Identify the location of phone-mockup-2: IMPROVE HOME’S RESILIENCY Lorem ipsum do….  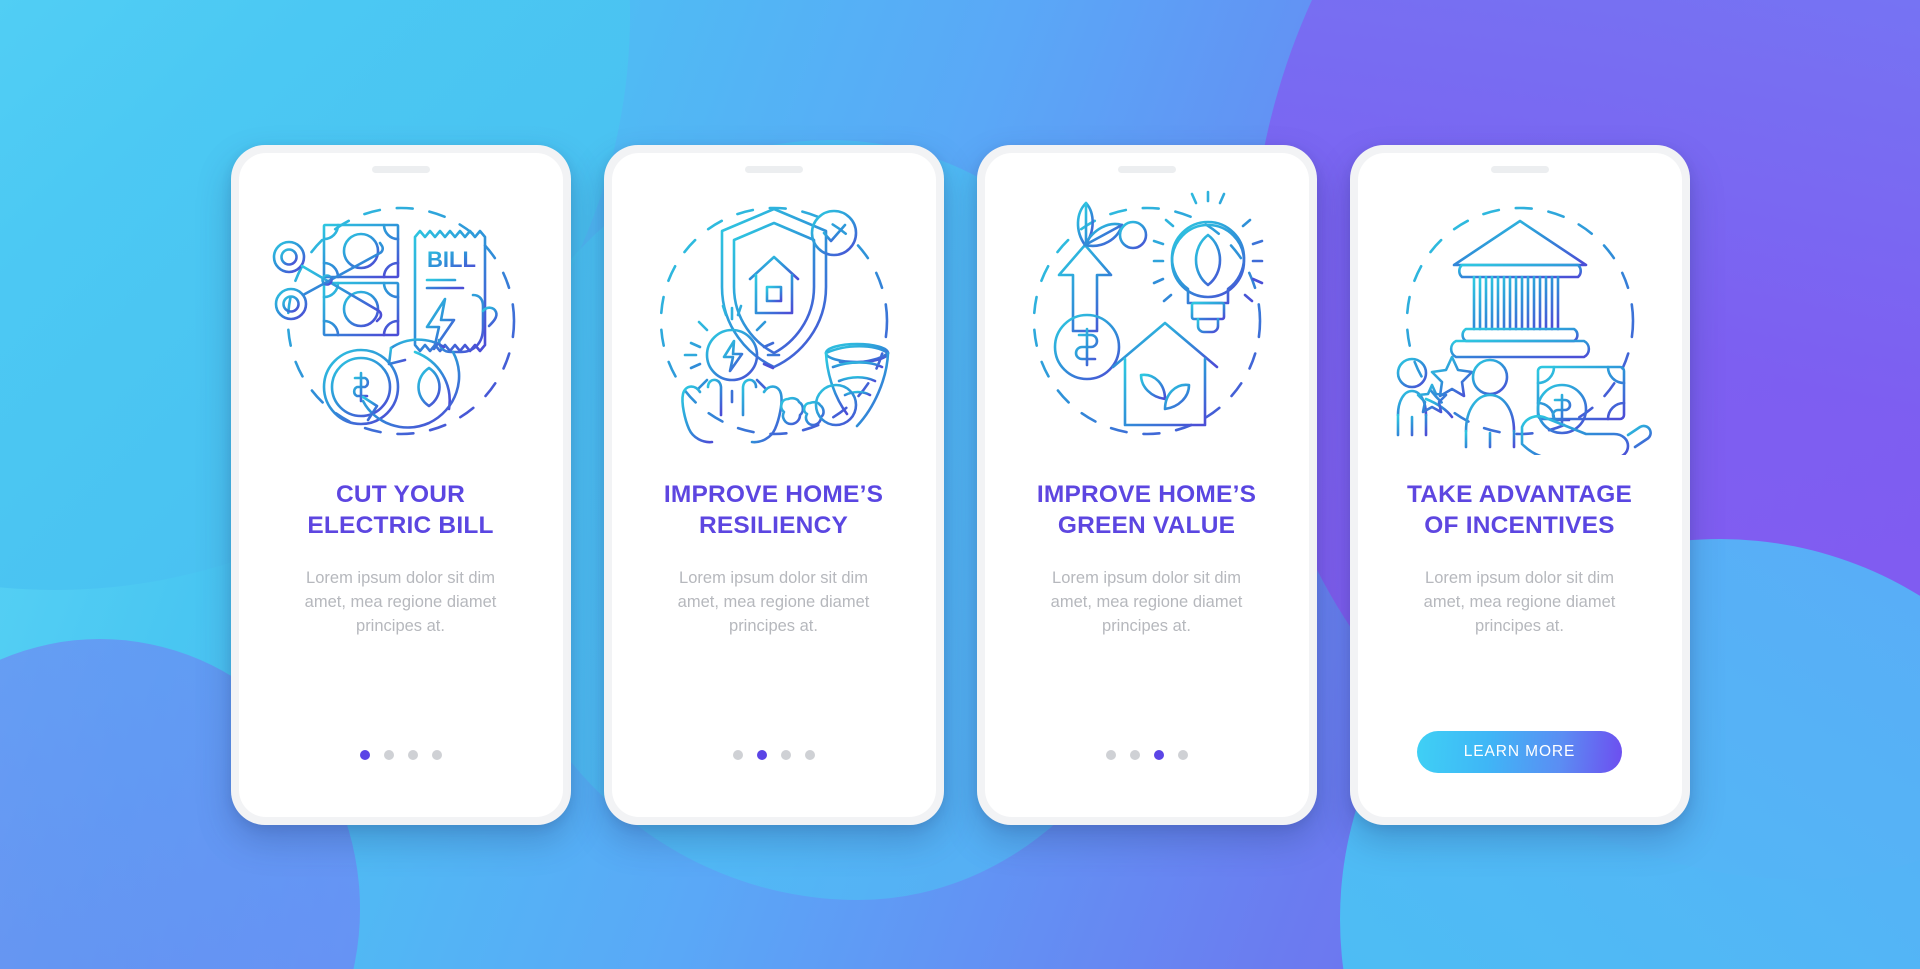
(773, 484).